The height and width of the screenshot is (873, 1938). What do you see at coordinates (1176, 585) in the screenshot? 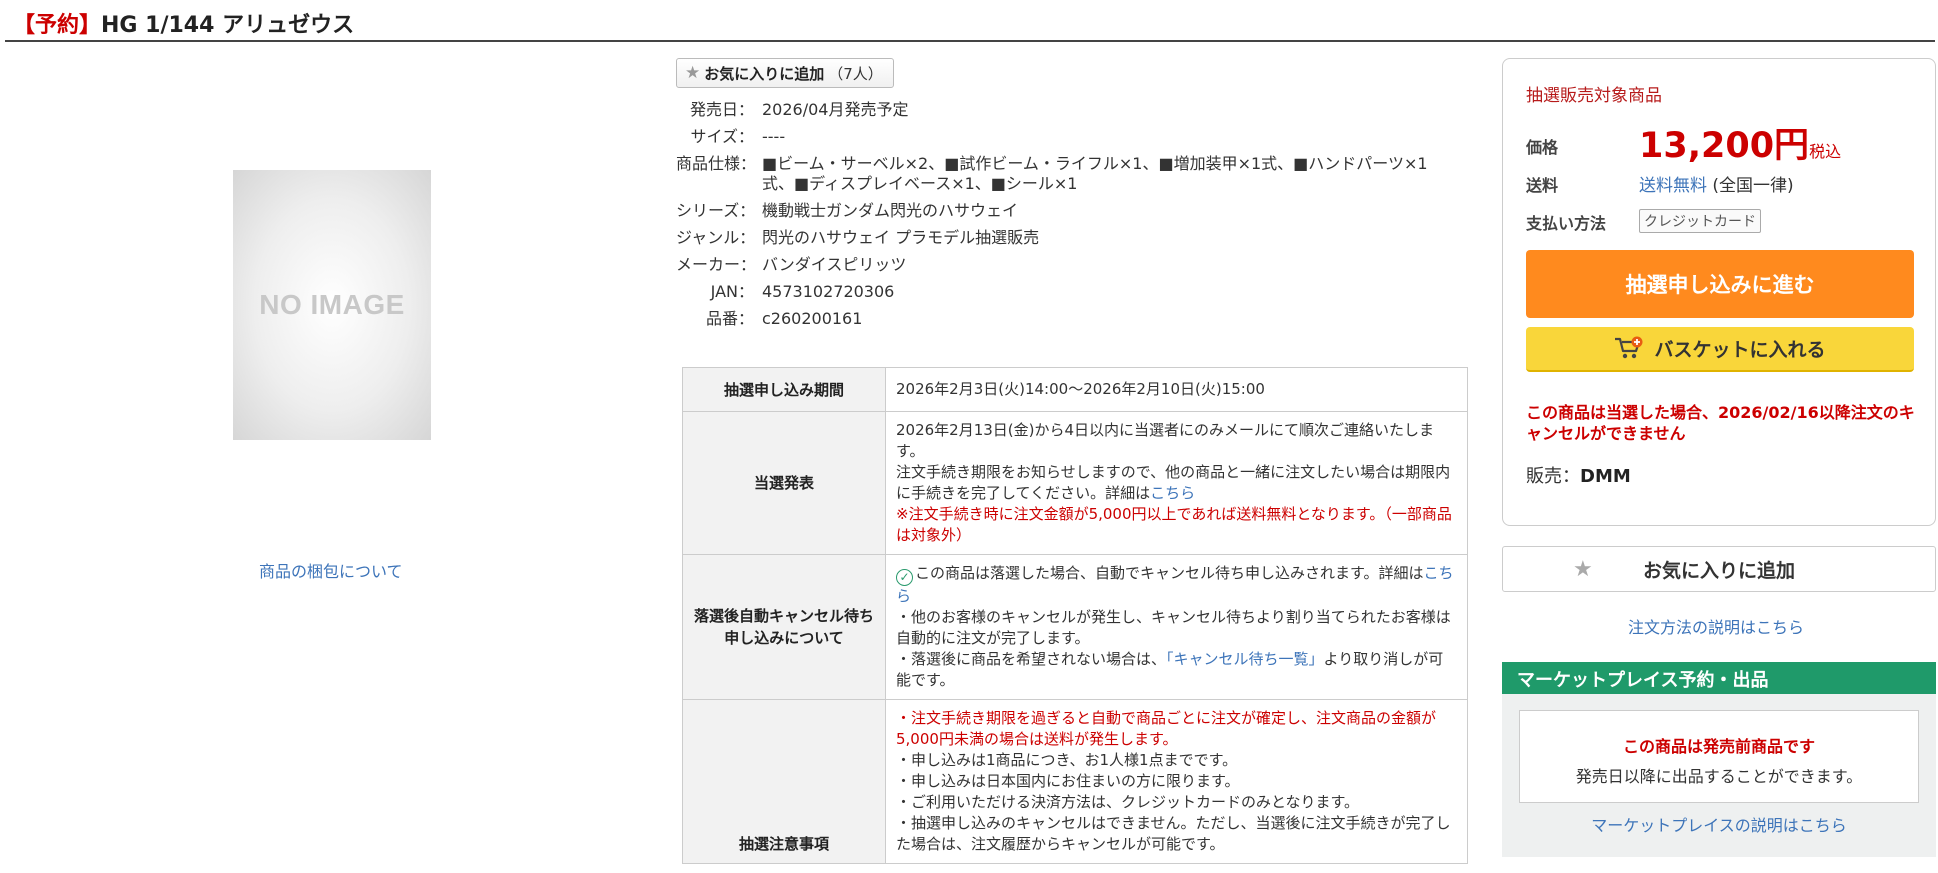
I see `auto-cancel-text: ✓ この商品は落選した場合、自動でキャンセル待ち申し込みされます。詳細はこちら` at bounding box center [1176, 585].